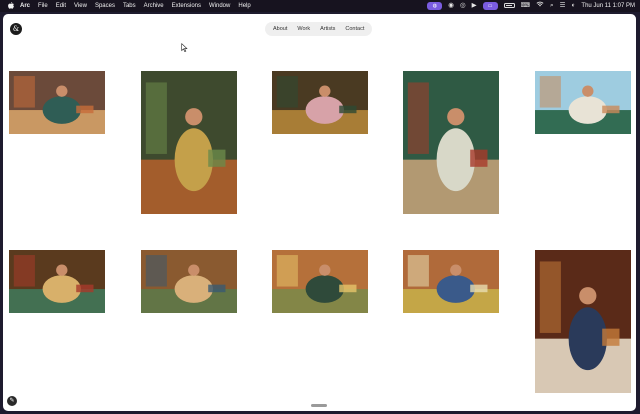 The image size is (640, 414). I want to click on photo-man-phone-portrait, so click(583, 102).